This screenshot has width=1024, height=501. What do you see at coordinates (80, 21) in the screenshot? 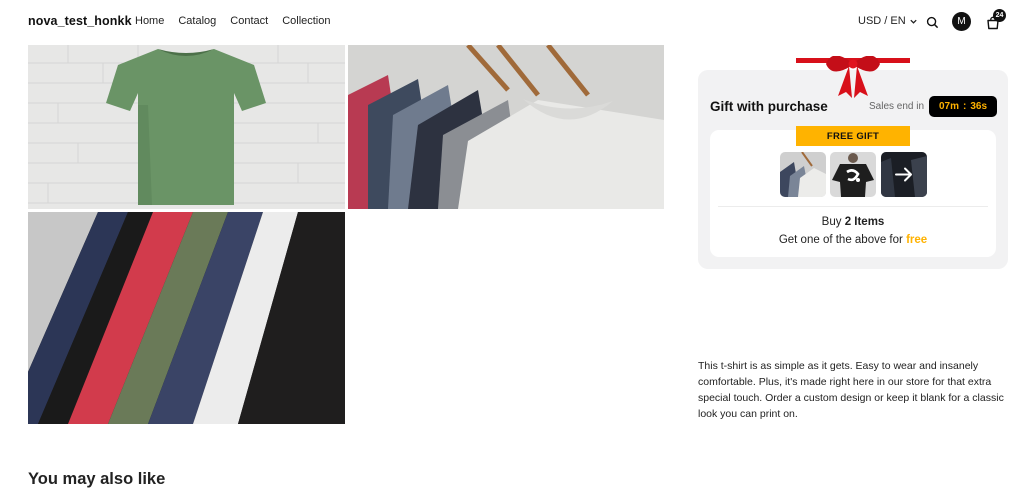
I see `brand-logo: nova_test_honkk` at bounding box center [80, 21].